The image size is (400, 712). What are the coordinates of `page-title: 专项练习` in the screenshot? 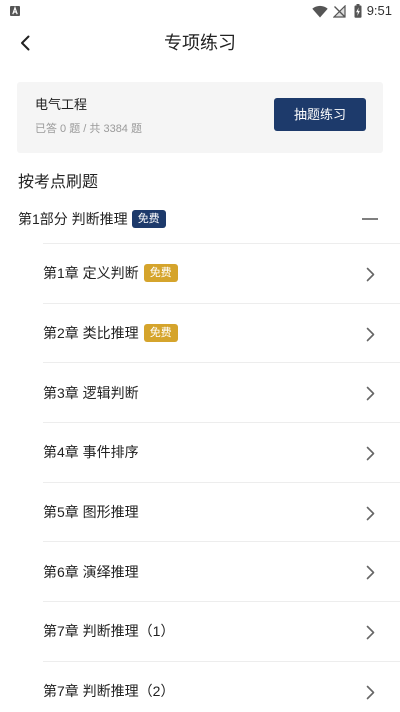 It's located at (200, 43).